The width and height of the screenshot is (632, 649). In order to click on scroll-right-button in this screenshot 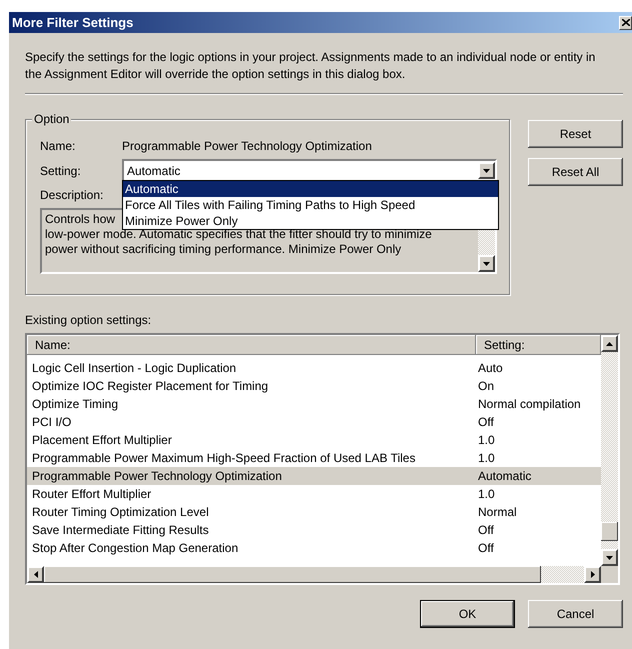, I will do `click(592, 574)`.